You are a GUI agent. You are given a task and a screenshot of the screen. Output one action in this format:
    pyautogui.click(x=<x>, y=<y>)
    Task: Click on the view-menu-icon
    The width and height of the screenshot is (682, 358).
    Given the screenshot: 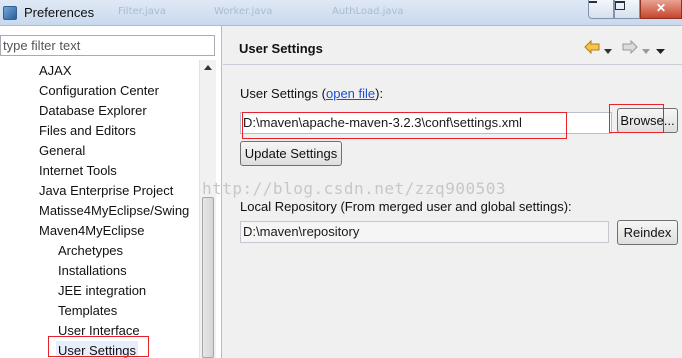 What is the action you would take?
    pyautogui.click(x=660, y=51)
    